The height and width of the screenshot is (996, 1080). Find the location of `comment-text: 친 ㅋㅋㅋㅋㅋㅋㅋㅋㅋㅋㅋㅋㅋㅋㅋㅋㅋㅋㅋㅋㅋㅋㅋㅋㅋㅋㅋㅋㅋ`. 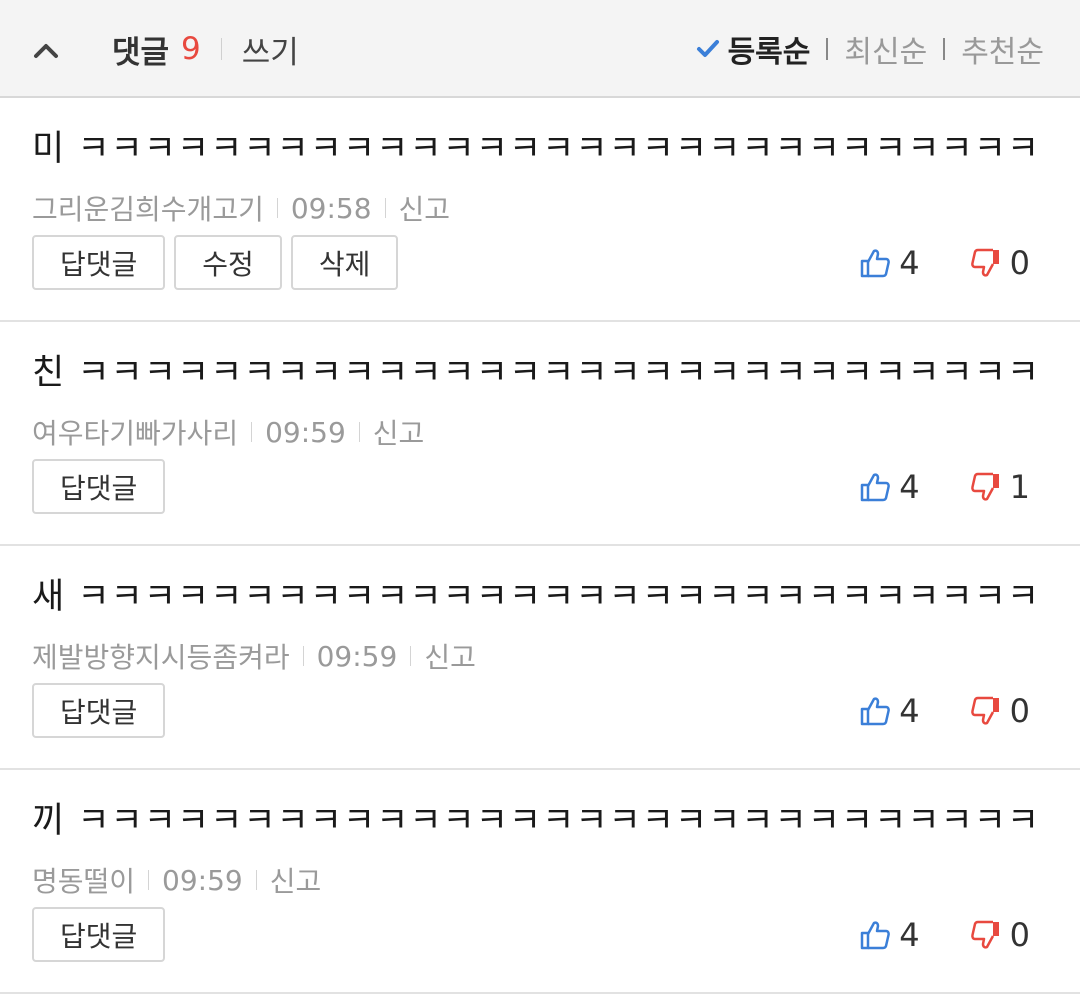

comment-text: 친 ㅋㅋㅋㅋㅋㅋㅋㅋㅋㅋㅋㅋㅋㅋㅋㅋㅋㅋㅋㅋㅋㅋㅋㅋㅋㅋㅋㅋㅋ is located at coordinates (536, 373).